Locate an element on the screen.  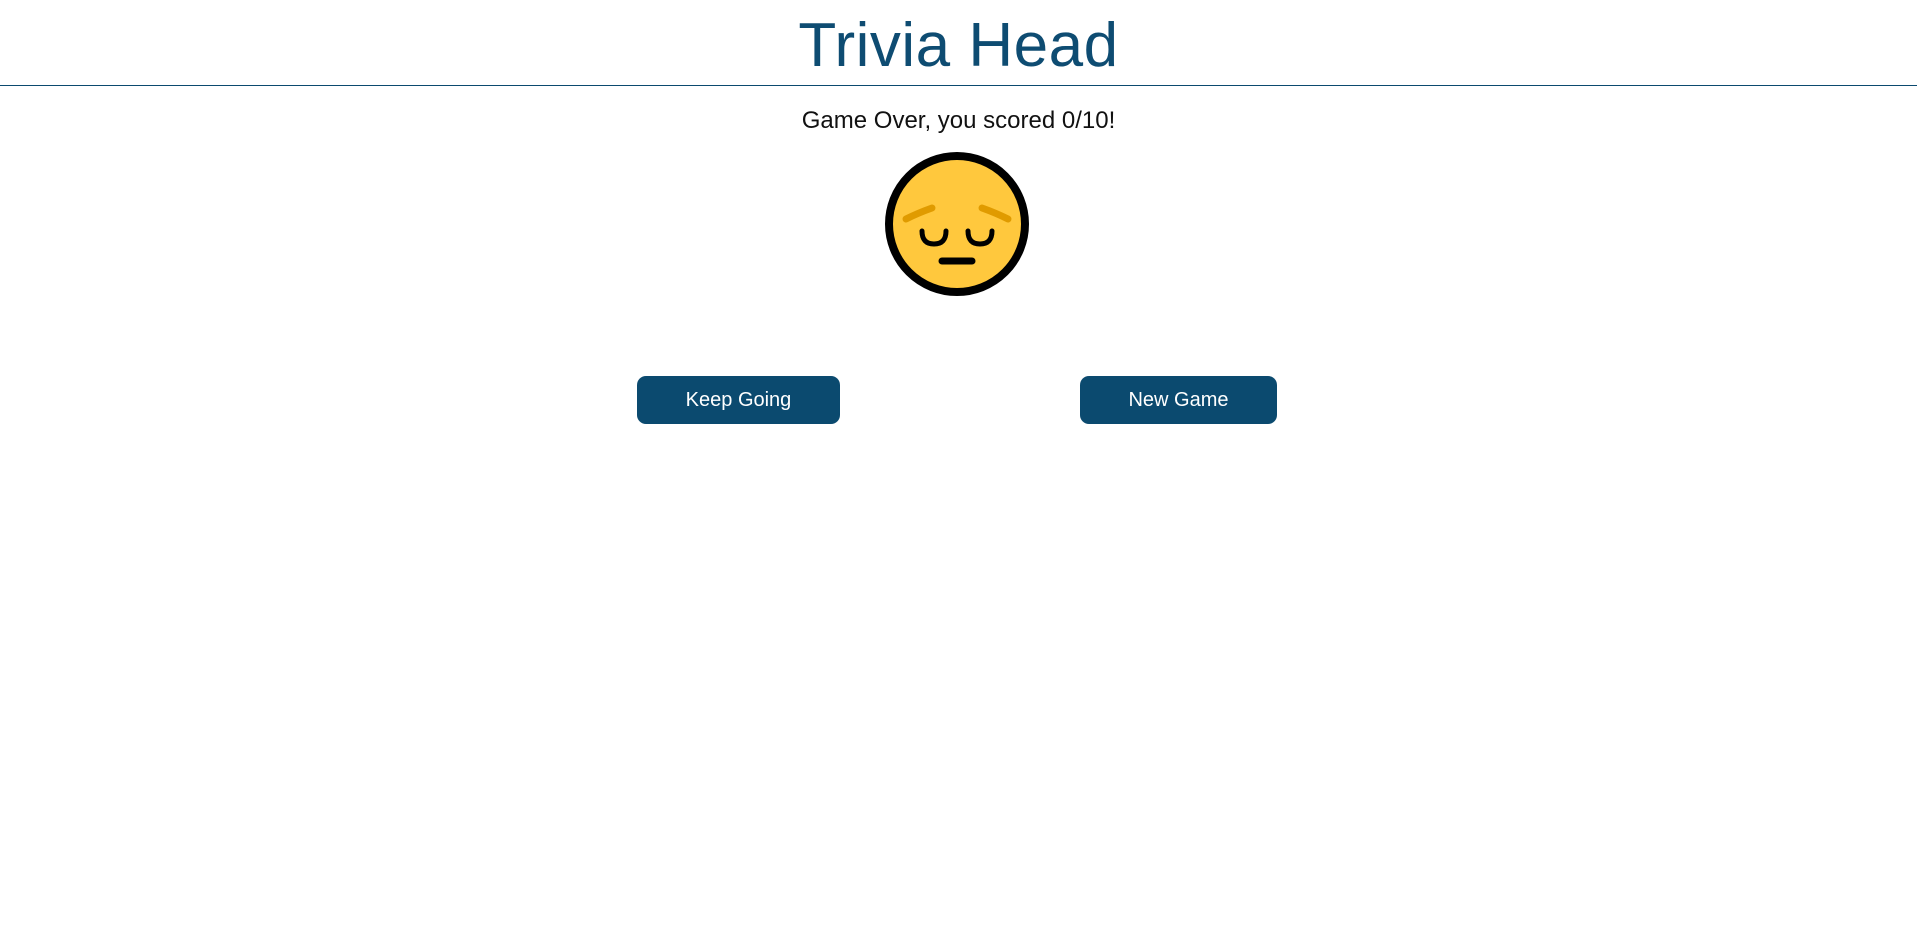
app-title: Trivia Head is located at coordinates (958, 45).